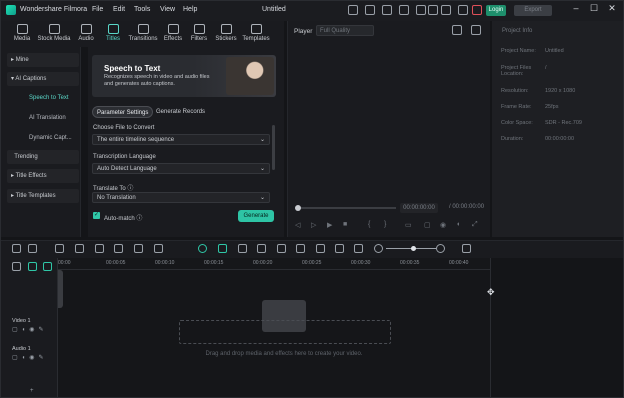 This screenshot has width=624, height=398. What do you see at coordinates (226, 35) in the screenshot?
I see `tab-stickers: Stickers` at bounding box center [226, 35].